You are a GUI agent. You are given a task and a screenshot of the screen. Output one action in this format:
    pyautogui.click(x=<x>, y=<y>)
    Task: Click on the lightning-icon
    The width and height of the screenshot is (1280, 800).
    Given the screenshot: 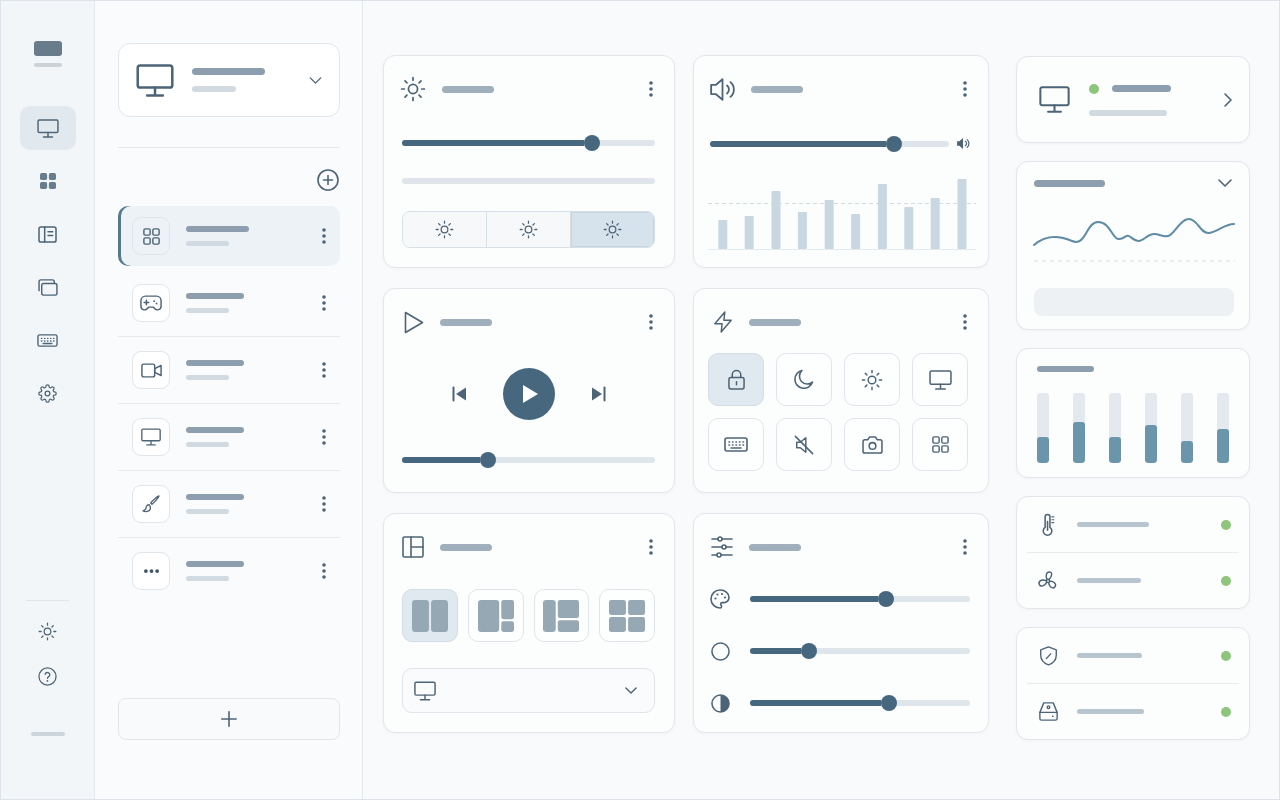 What is the action you would take?
    pyautogui.click(x=723, y=322)
    